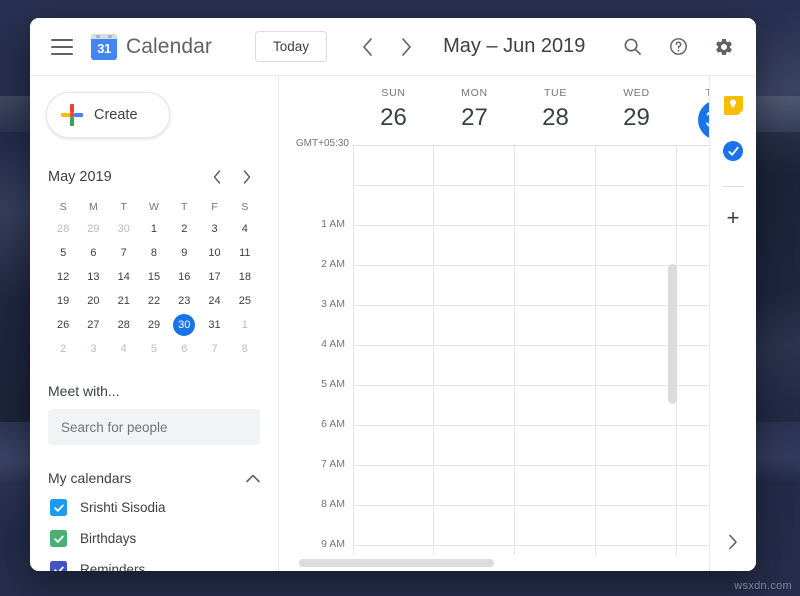 The height and width of the screenshot is (596, 800). Describe the element at coordinates (733, 542) in the screenshot. I see `expand-panel-button` at that location.